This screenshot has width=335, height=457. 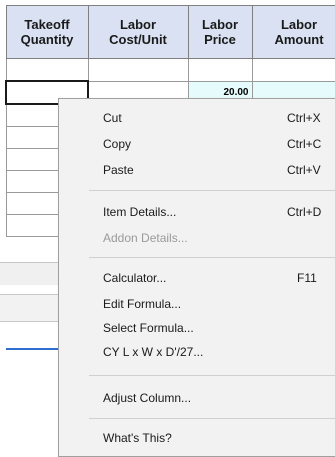 I want to click on menu-item-shortcut: Ctrl+V, so click(x=304, y=170).